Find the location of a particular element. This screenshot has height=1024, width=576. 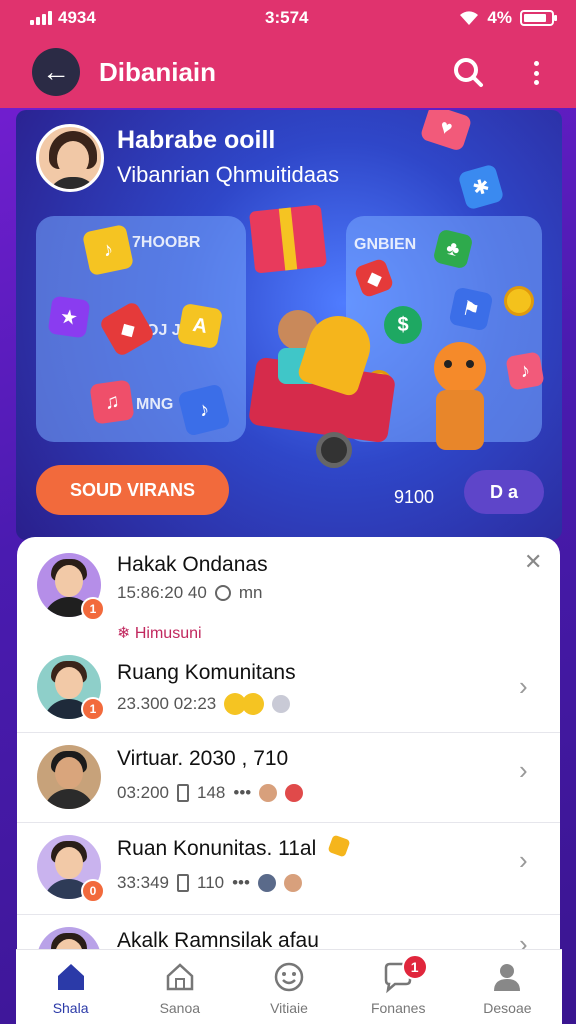

meta-time: 23.300 02:23 is located at coordinates (167, 703).